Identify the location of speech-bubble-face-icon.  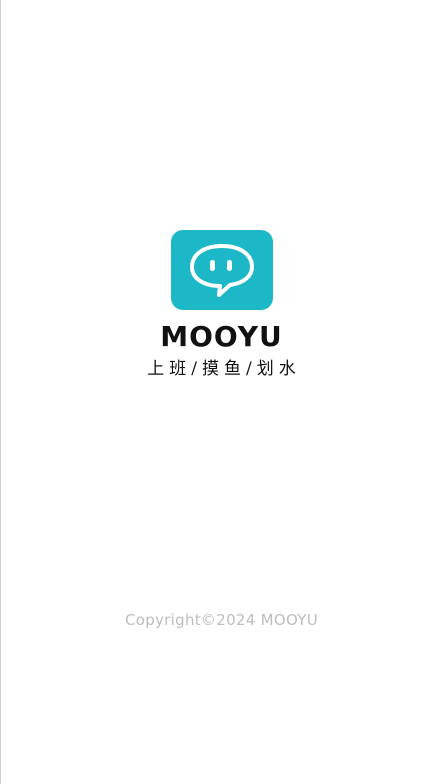
(221, 270).